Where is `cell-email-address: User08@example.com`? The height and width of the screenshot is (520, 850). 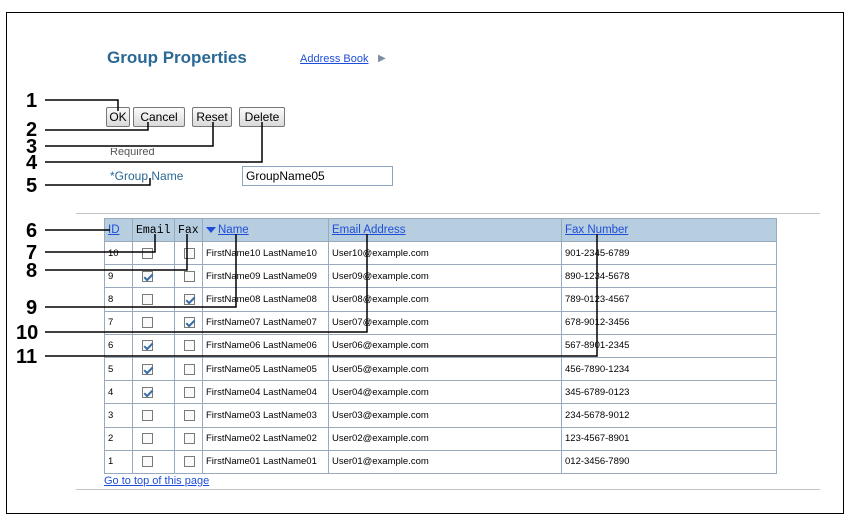
cell-email-address: User08@example.com is located at coordinates (445, 299).